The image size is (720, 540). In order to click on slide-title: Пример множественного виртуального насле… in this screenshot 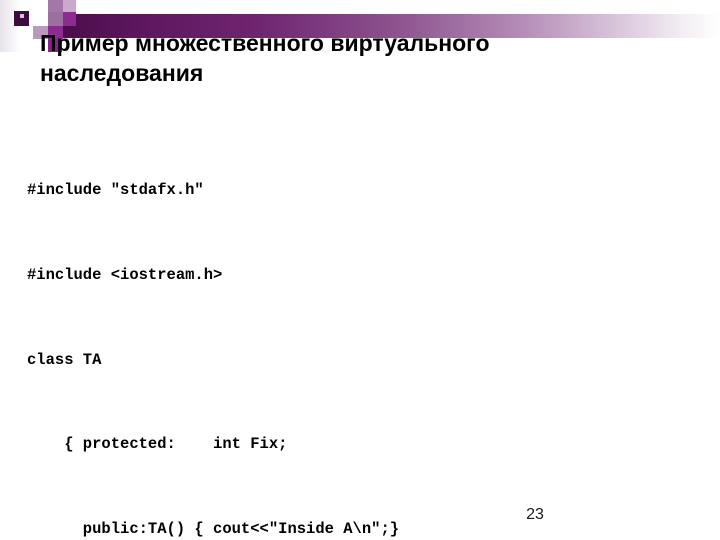, I will do `click(360, 58)`.